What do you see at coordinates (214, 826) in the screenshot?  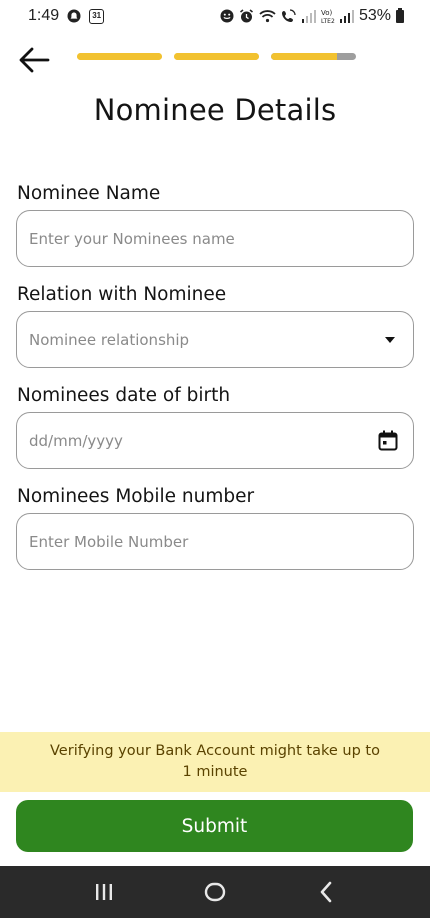 I see `submit-button: Submit` at bounding box center [214, 826].